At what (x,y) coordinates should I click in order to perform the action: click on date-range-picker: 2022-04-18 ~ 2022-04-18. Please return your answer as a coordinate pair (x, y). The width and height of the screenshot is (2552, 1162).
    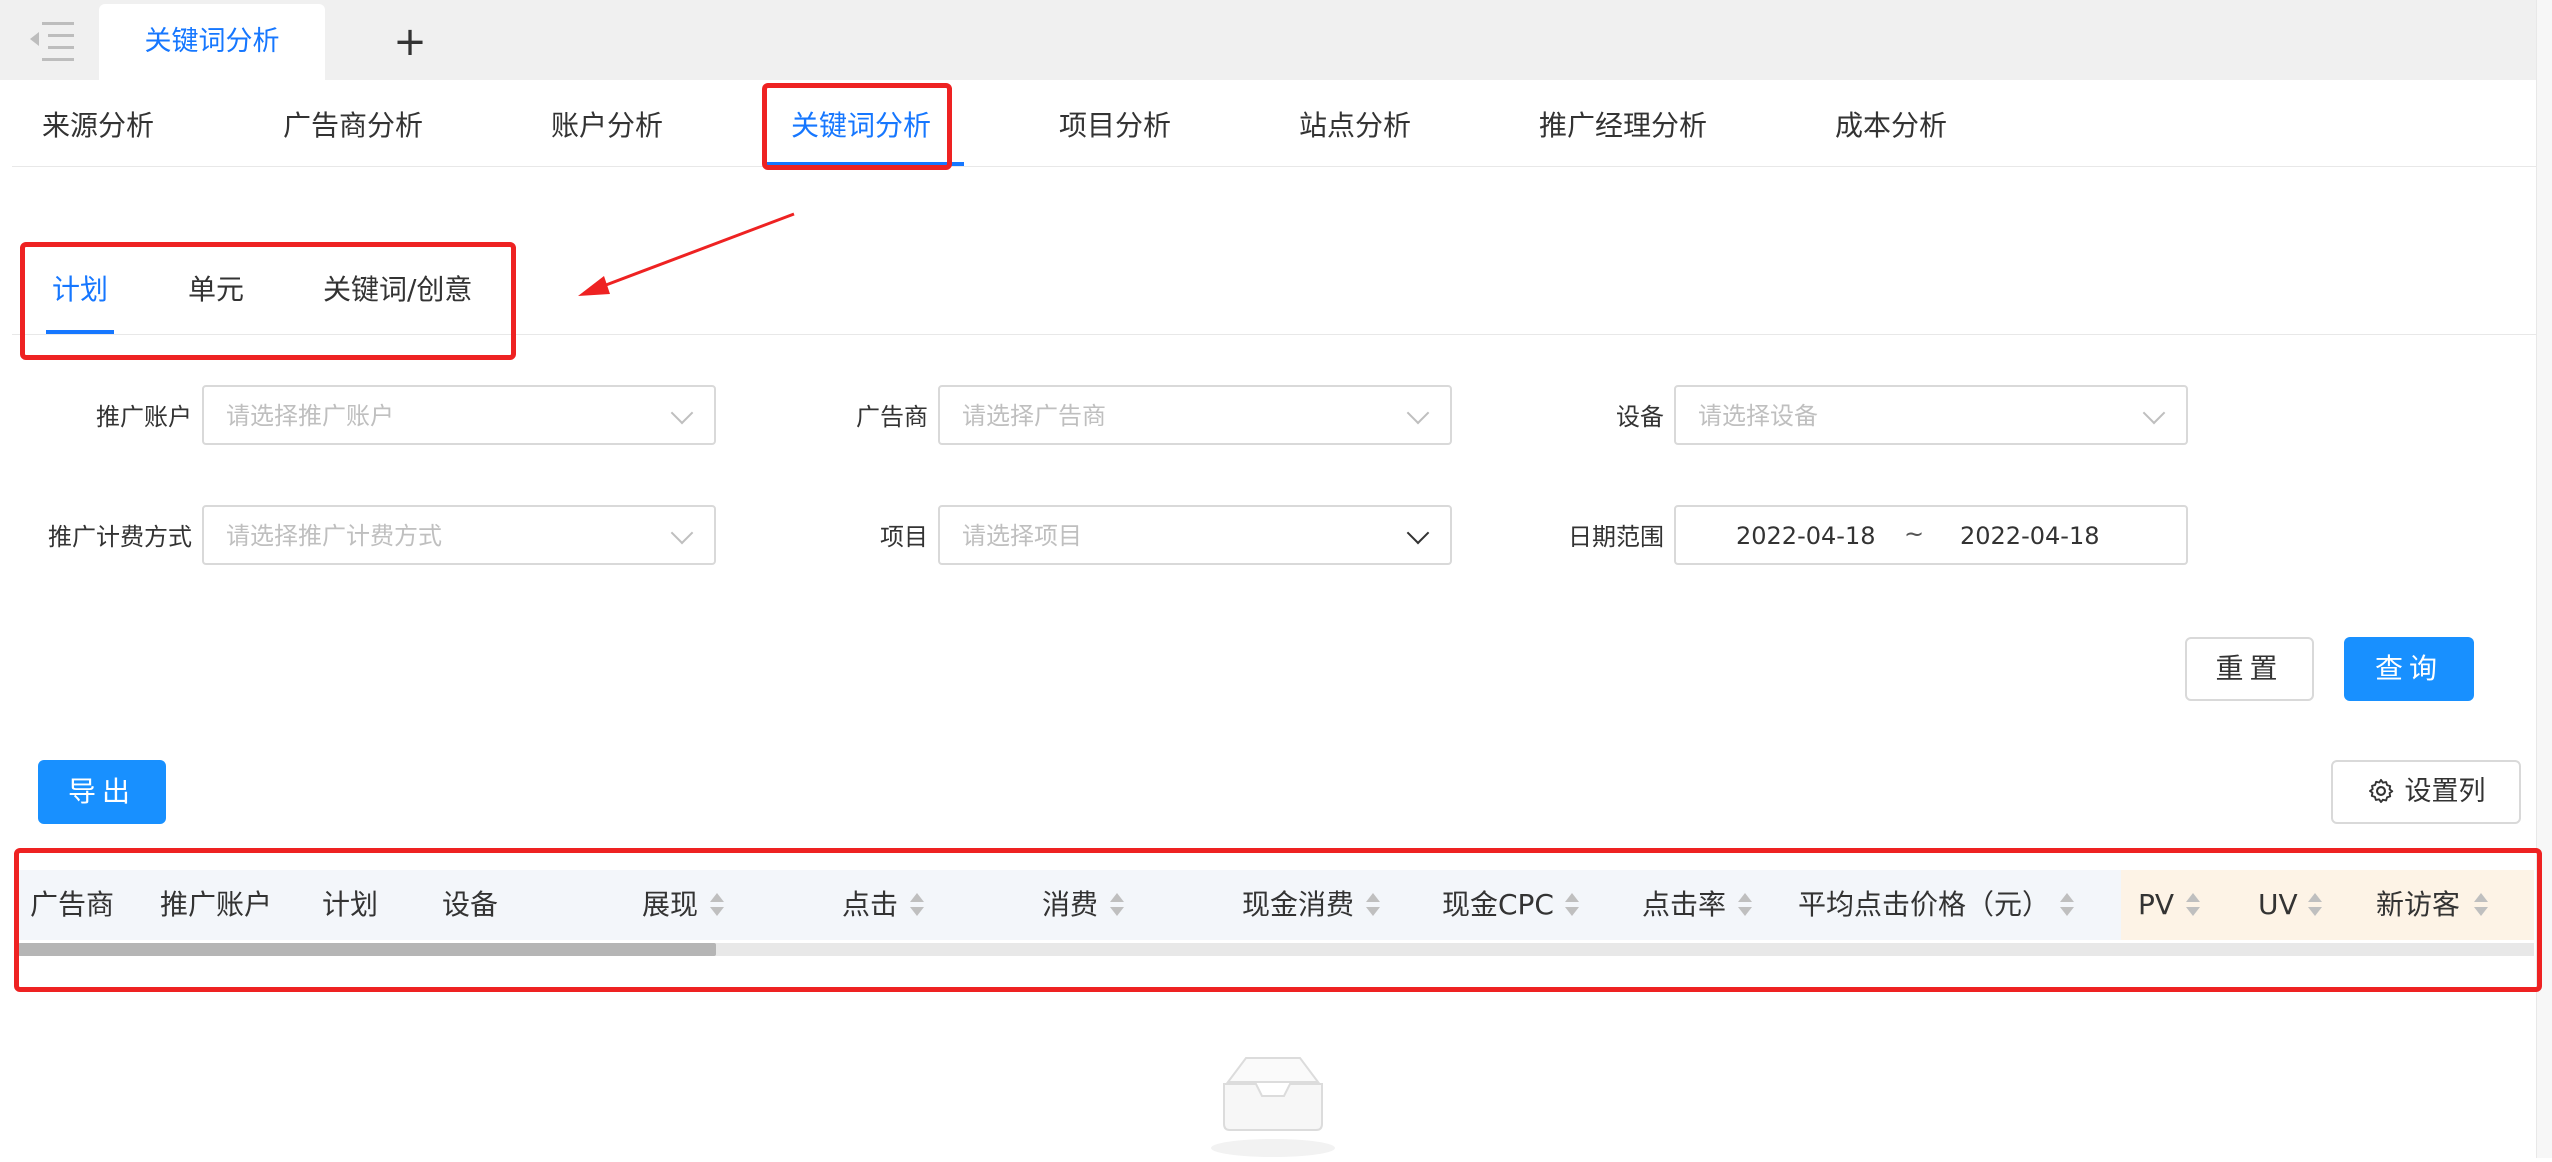
    Looking at the image, I should click on (1931, 535).